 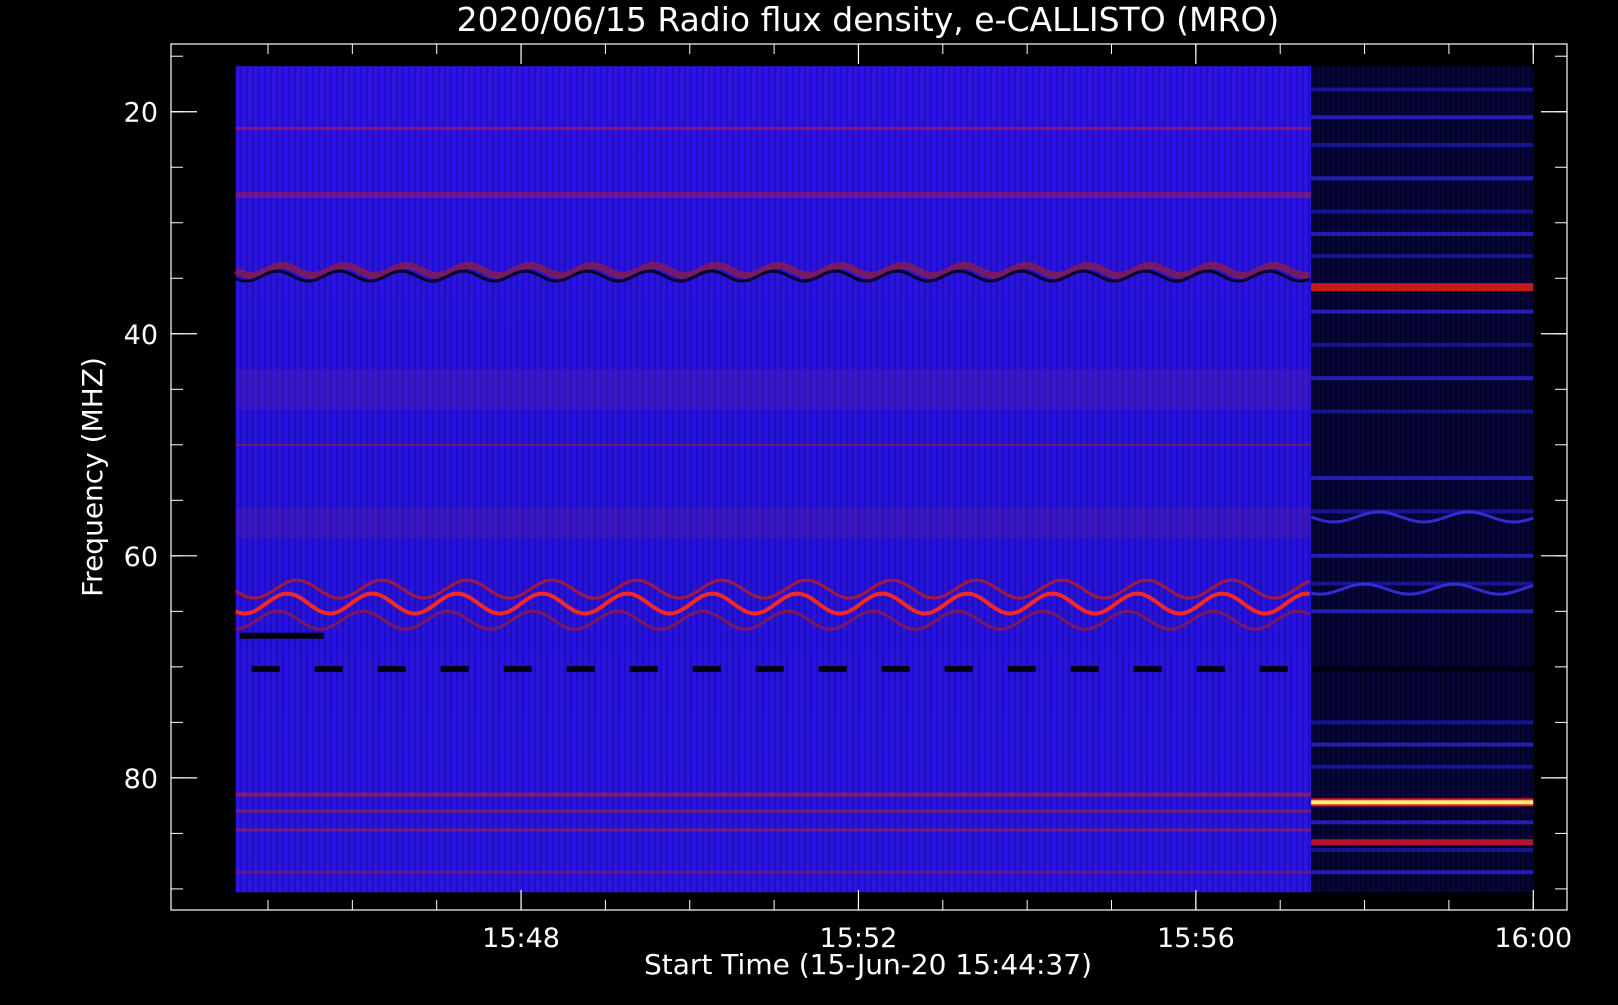 What do you see at coordinates (1422, 802) in the screenshot?
I see `late-peak-band` at bounding box center [1422, 802].